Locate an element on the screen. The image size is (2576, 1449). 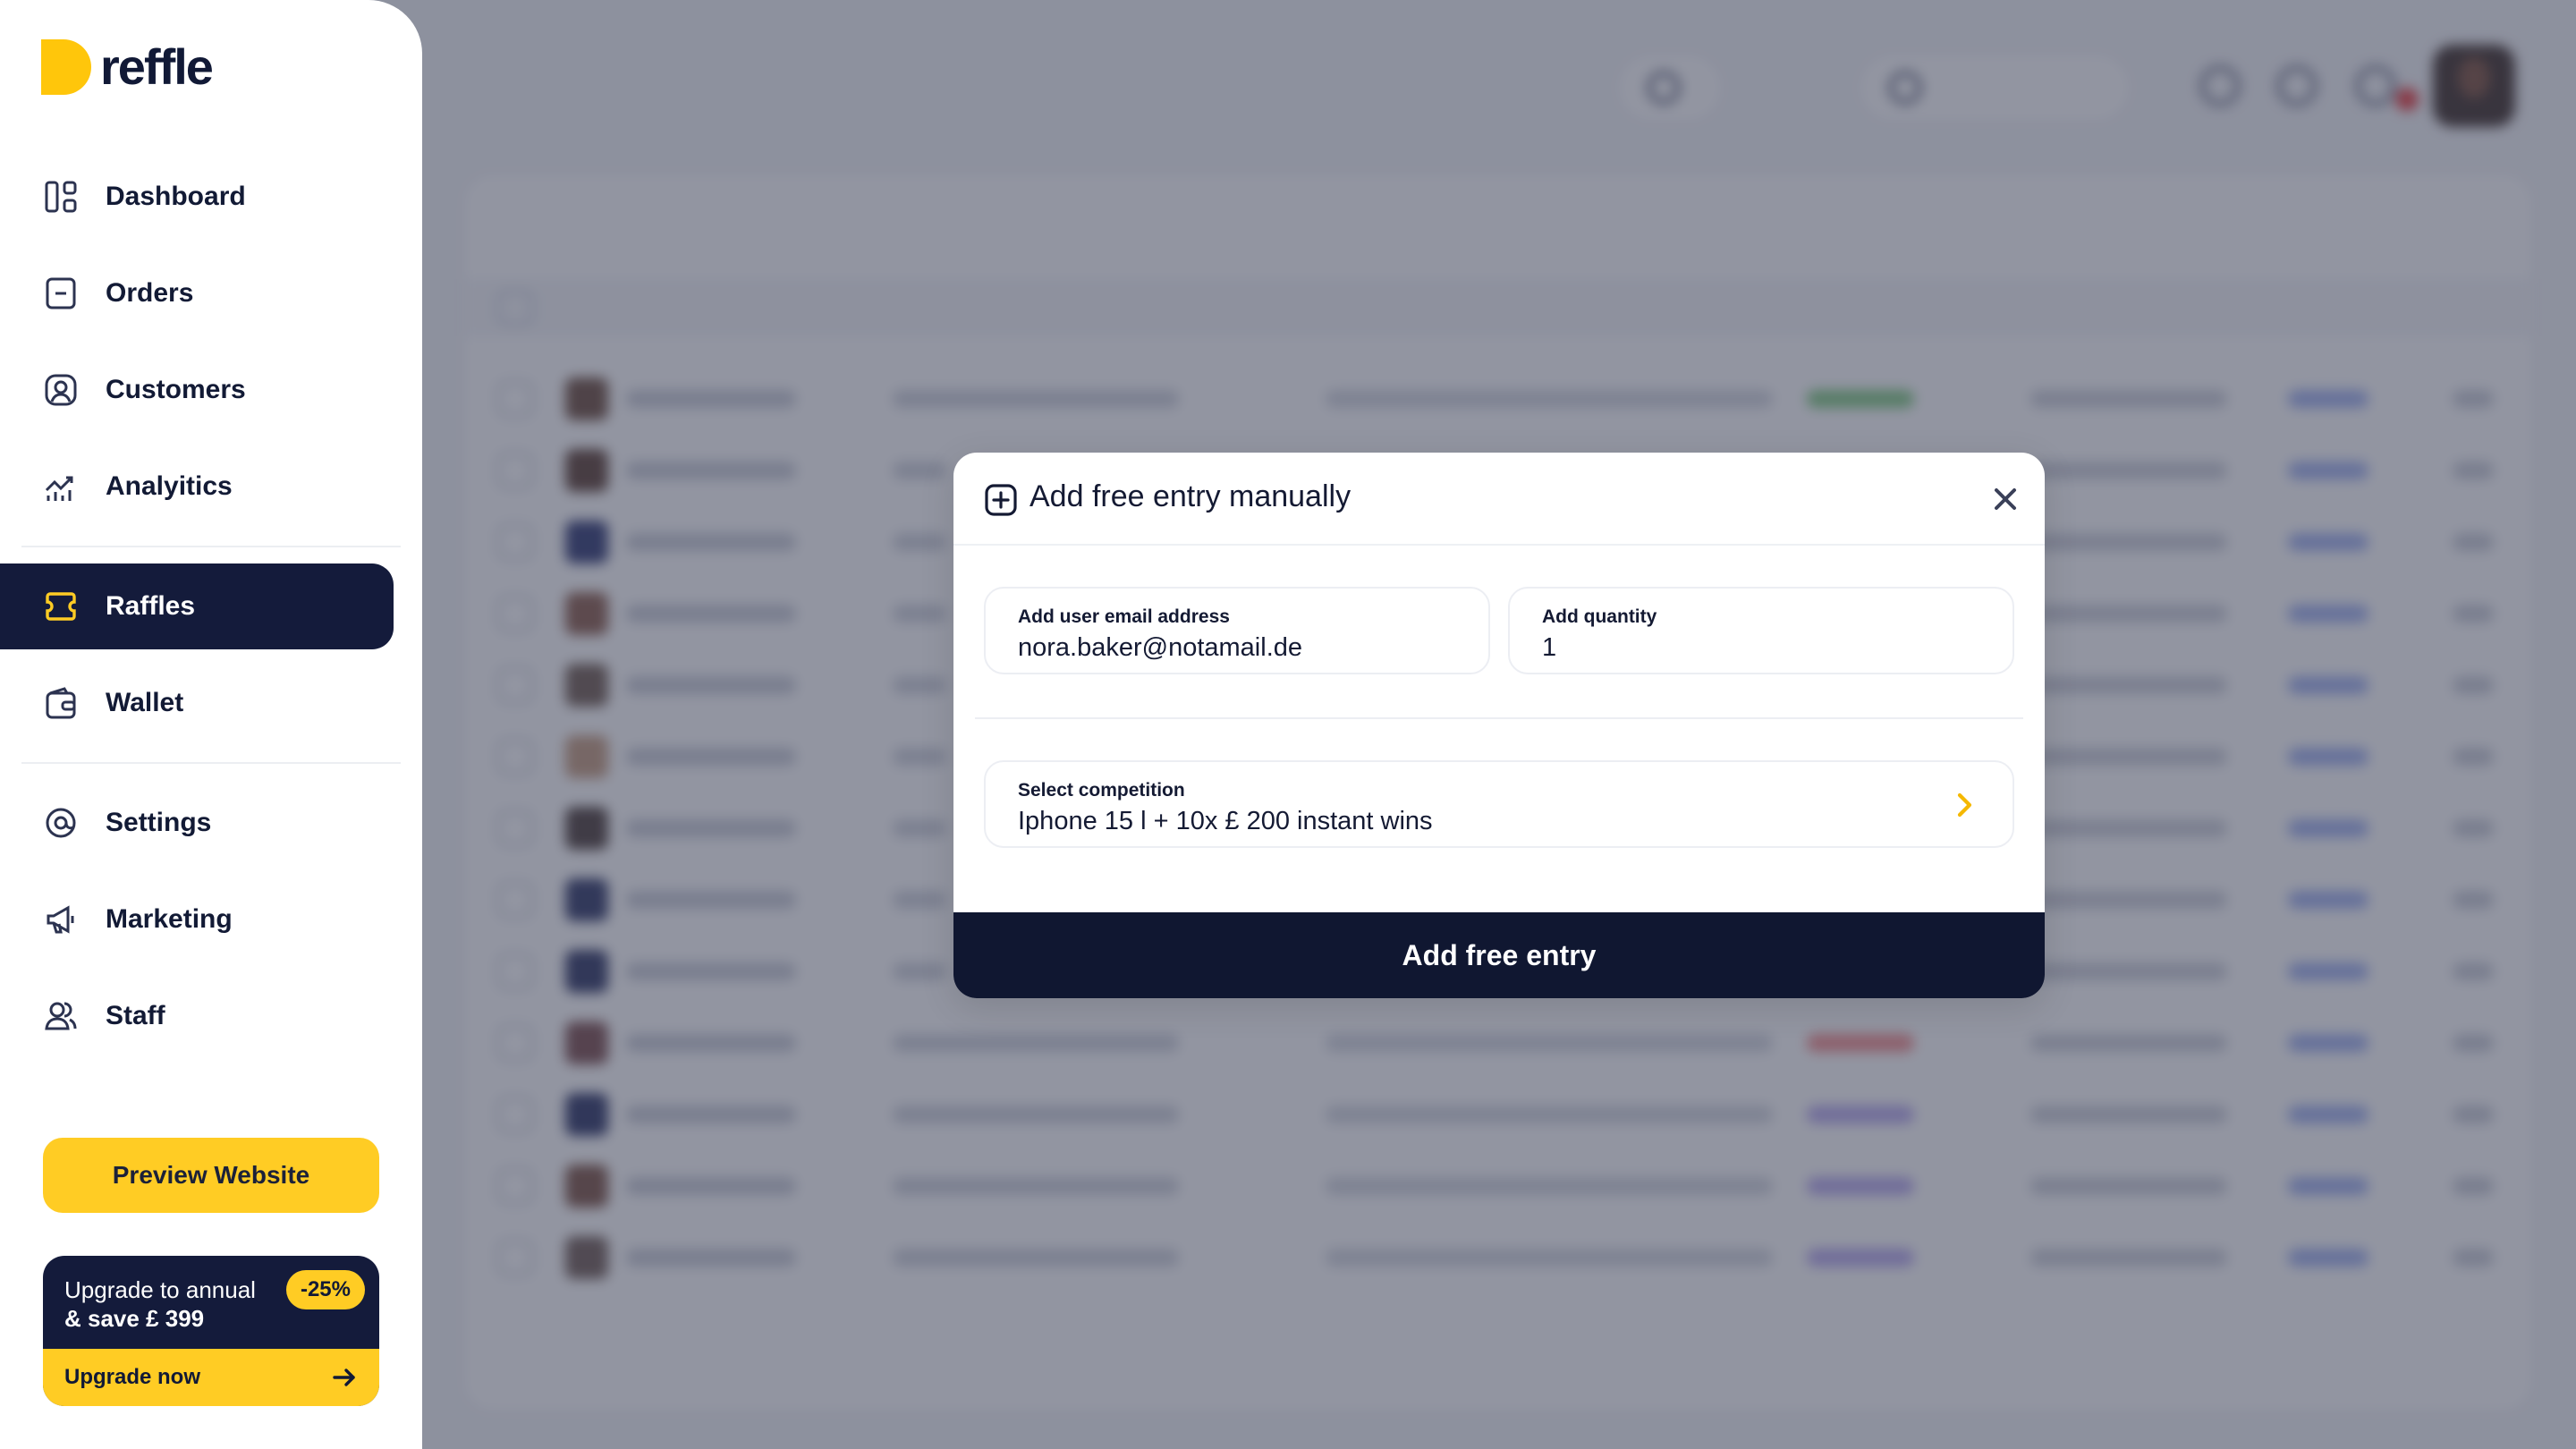
wallet-icon is located at coordinates (60, 703).